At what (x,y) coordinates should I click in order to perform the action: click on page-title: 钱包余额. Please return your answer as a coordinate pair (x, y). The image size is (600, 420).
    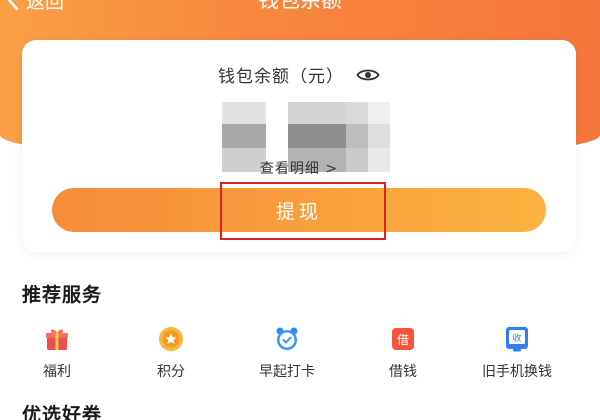
    Looking at the image, I should click on (300, 6).